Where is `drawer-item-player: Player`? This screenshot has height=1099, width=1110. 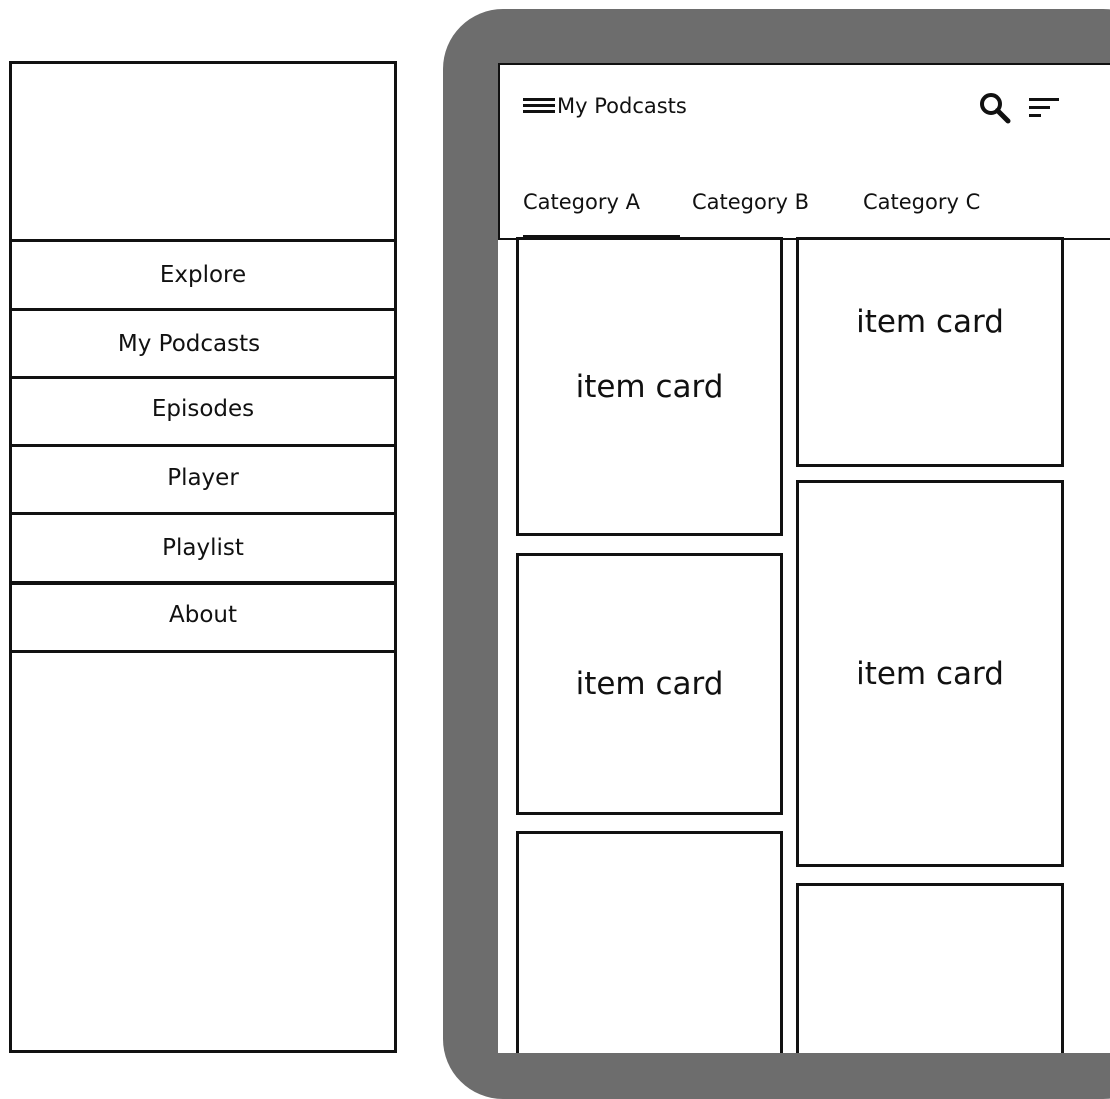
drawer-item-player: Player is located at coordinates (203, 478).